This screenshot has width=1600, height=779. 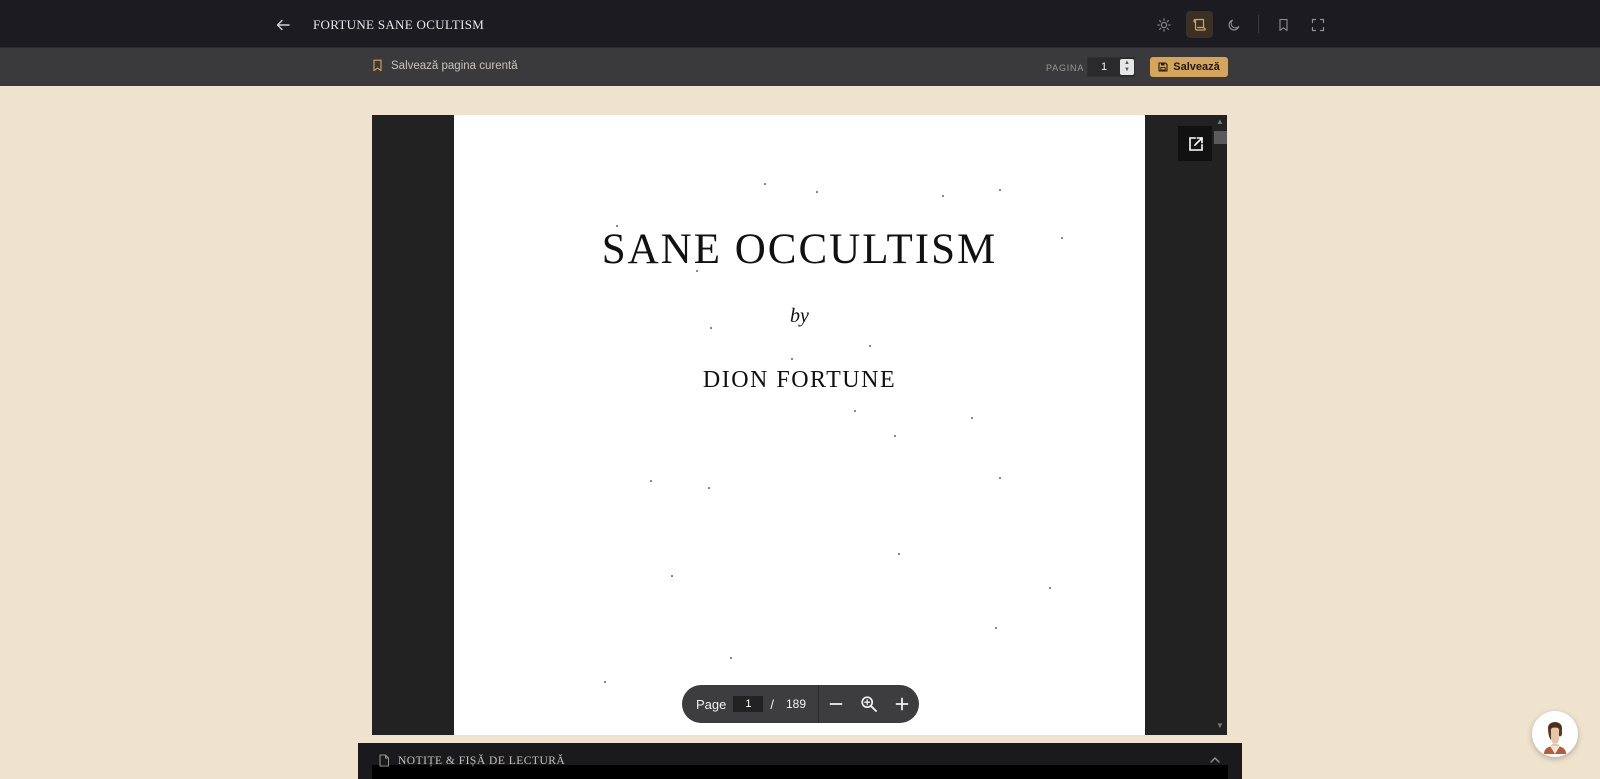 What do you see at coordinates (799, 316) in the screenshot?
I see `book-by: by` at bounding box center [799, 316].